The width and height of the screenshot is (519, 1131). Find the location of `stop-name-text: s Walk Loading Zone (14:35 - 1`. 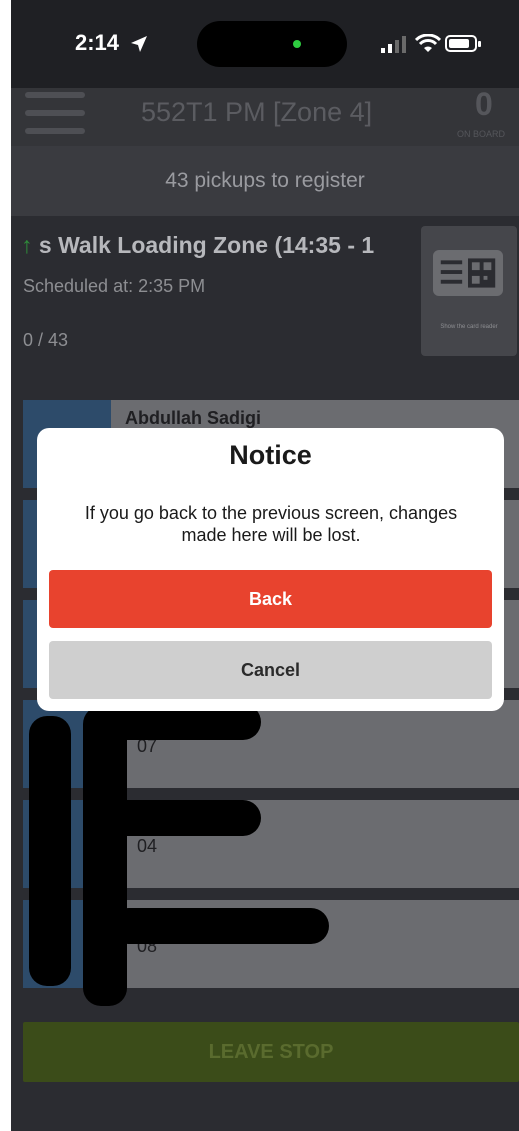

stop-name-text: s Walk Loading Zone (14:35 - 1 is located at coordinates (206, 245).